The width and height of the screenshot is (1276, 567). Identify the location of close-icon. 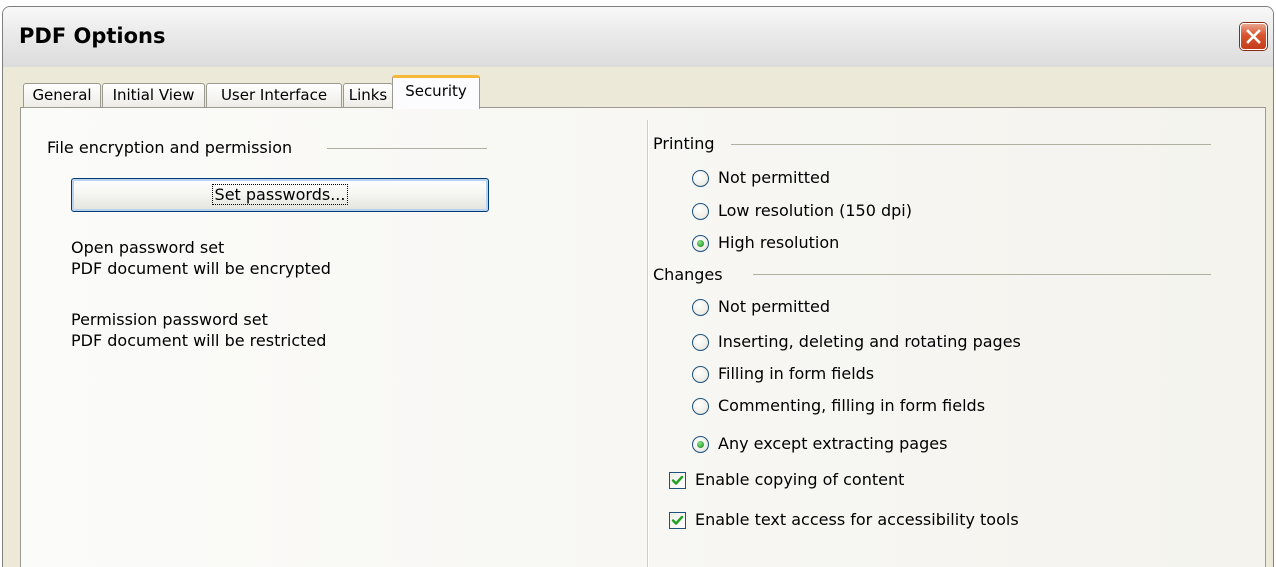
(1253, 36).